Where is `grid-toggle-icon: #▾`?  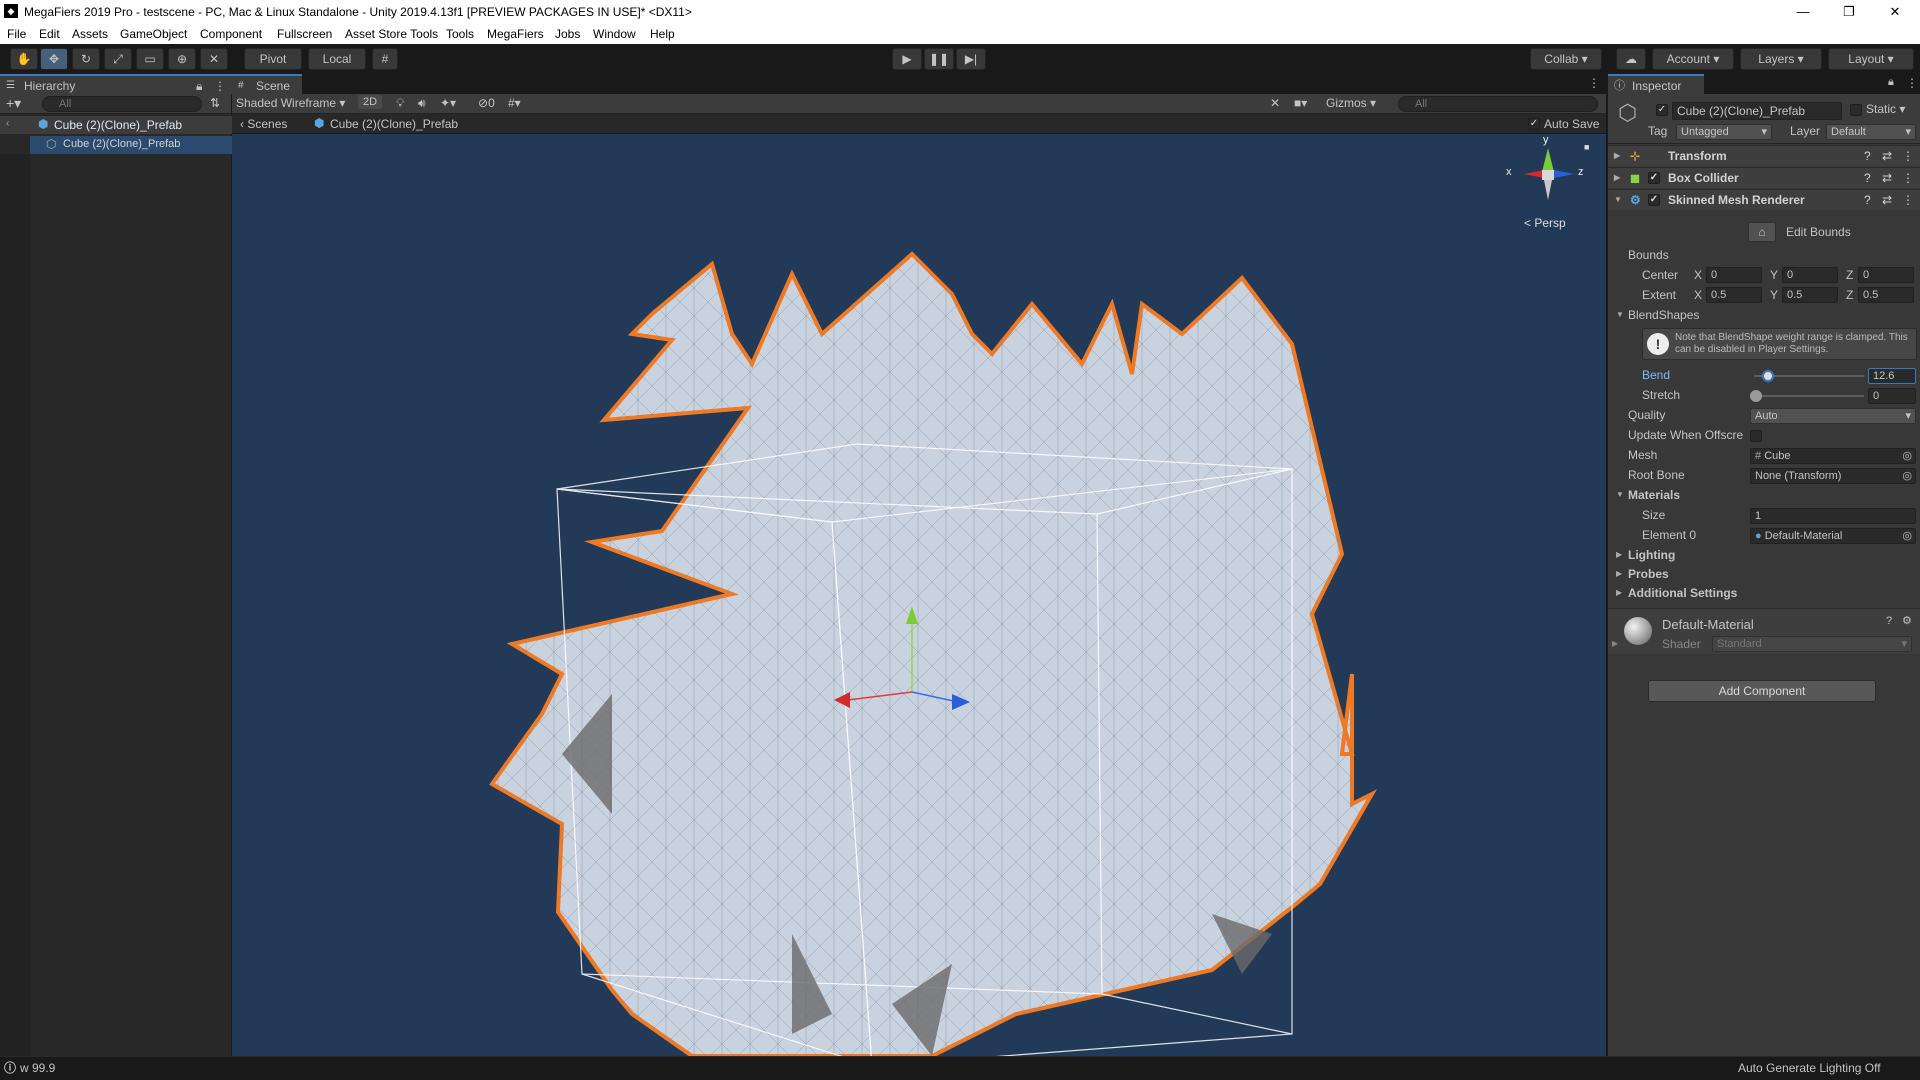
grid-toggle-icon: #▾ is located at coordinates (514, 103).